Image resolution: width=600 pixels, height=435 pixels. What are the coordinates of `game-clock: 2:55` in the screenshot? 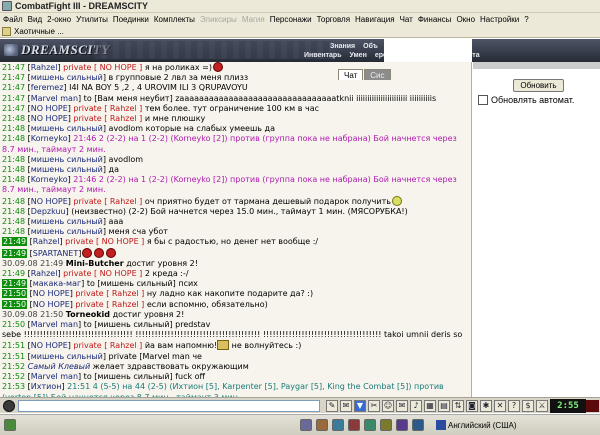 It's located at (568, 406).